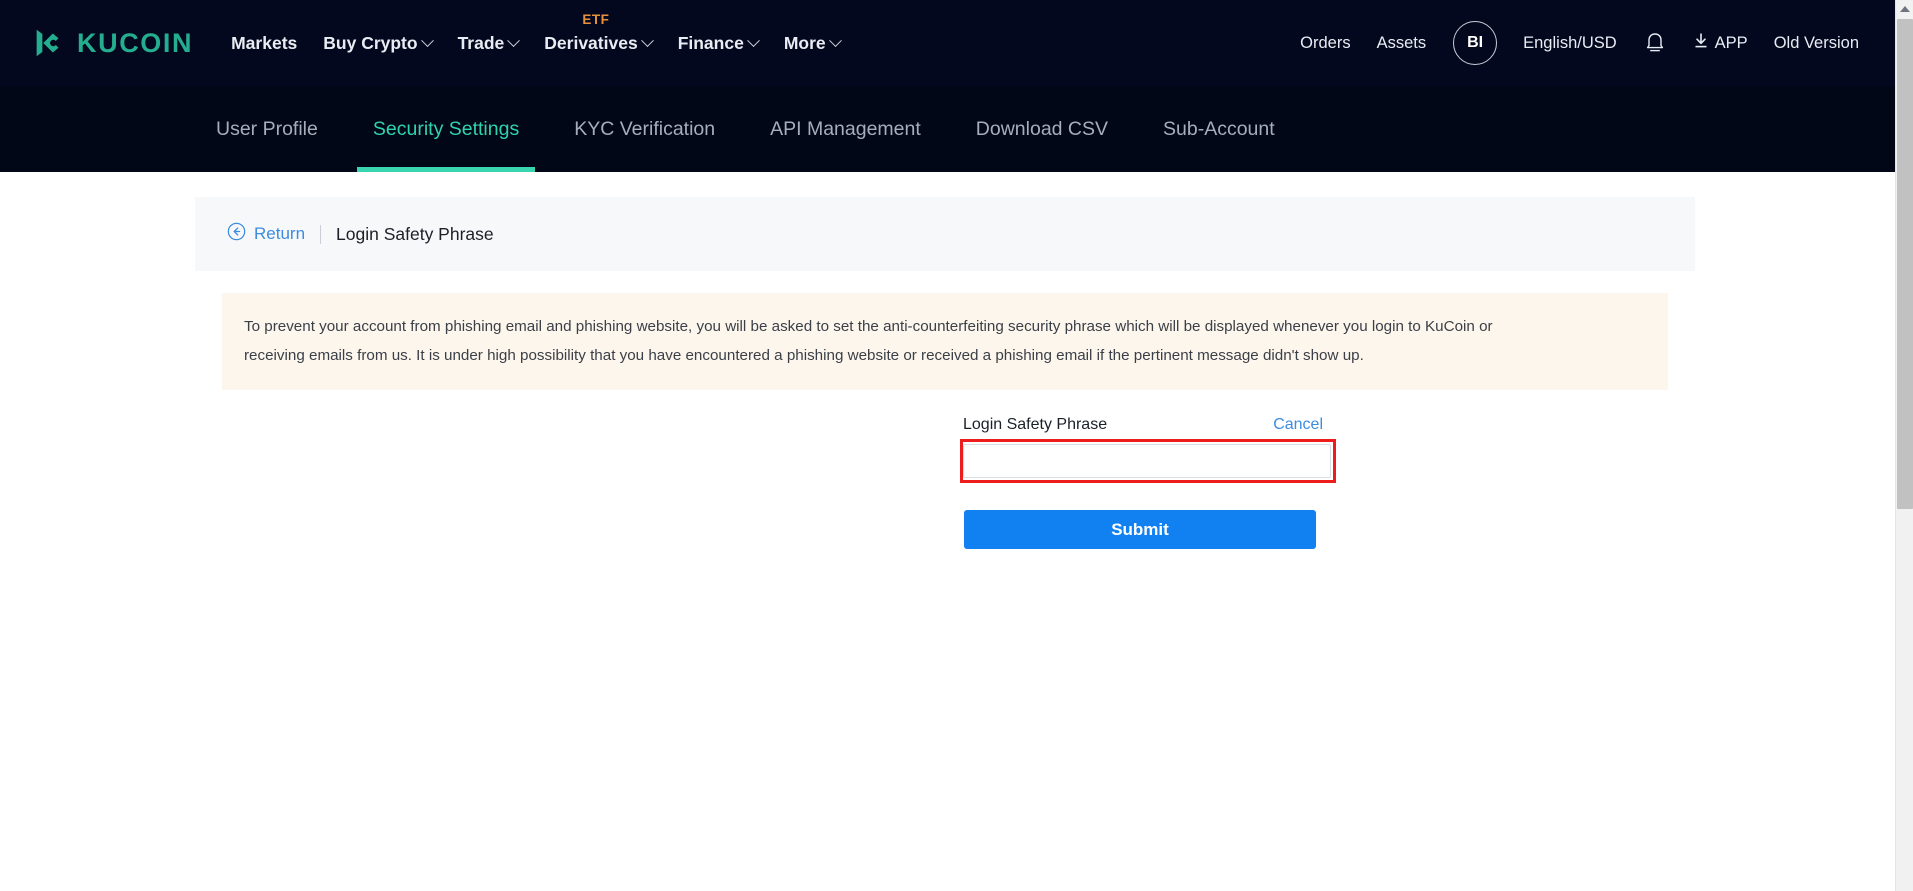 Image resolution: width=1913 pixels, height=891 pixels. What do you see at coordinates (945, 482) in the screenshot?
I see `safety-phrase-form: Login Safety Phrase Cancel Submit` at bounding box center [945, 482].